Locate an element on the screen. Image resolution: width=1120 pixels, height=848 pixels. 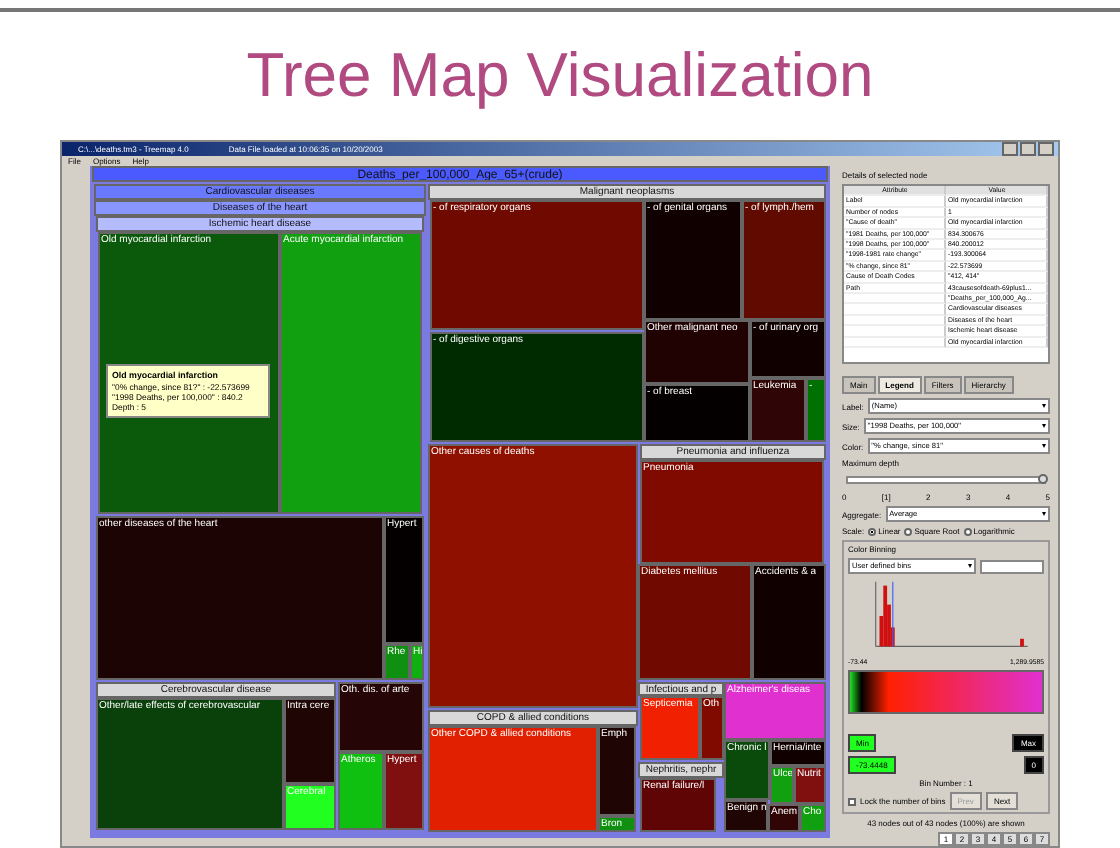
depth-slider is located at coordinates (946, 480).